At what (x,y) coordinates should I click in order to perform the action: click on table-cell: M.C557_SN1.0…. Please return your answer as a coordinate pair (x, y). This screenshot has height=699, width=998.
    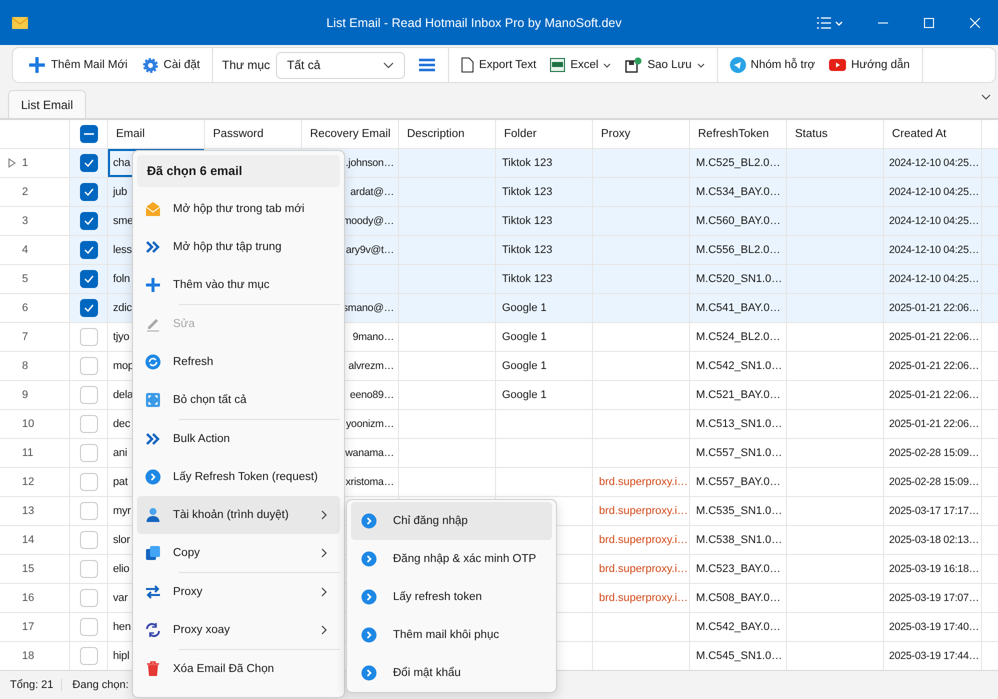
    Looking at the image, I should click on (739, 453).